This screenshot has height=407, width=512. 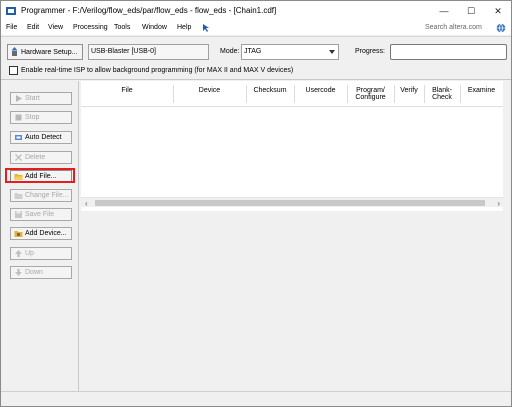 I want to click on menu-help: Help, so click(x=184, y=27).